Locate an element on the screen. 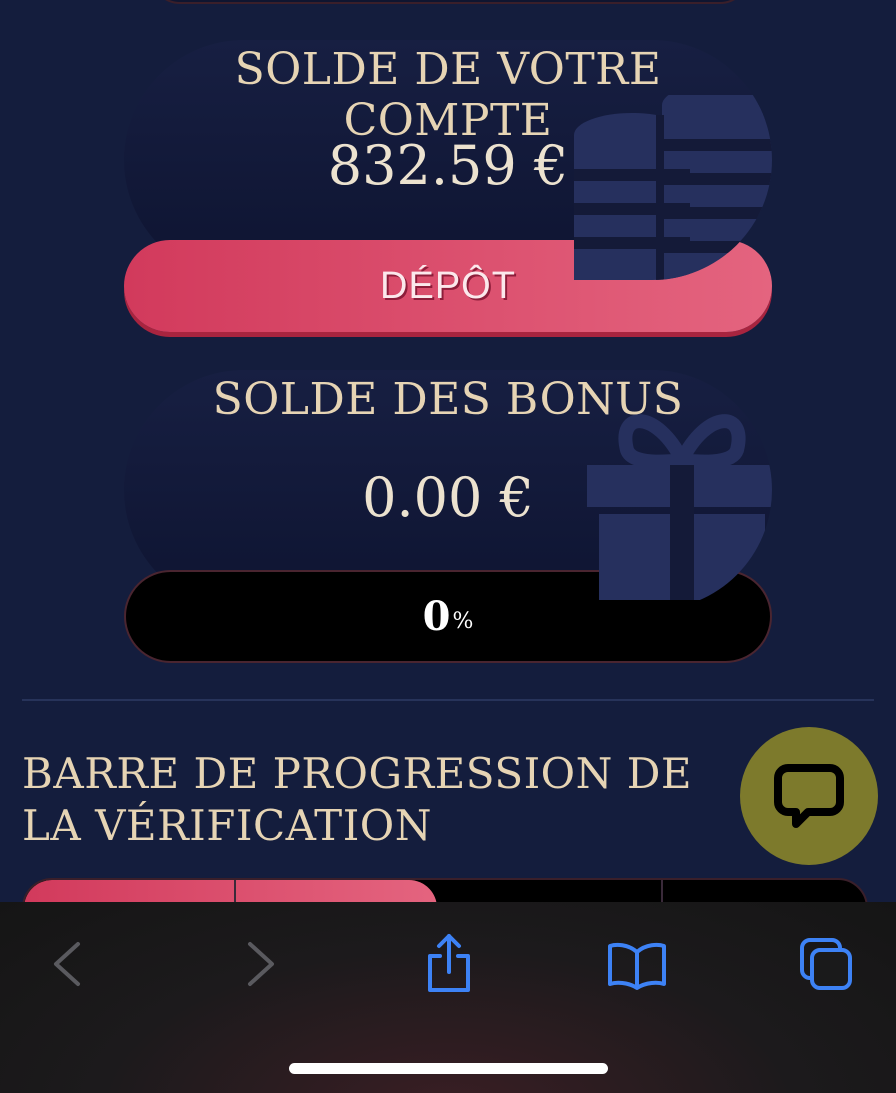  section-divider is located at coordinates (448, 700).